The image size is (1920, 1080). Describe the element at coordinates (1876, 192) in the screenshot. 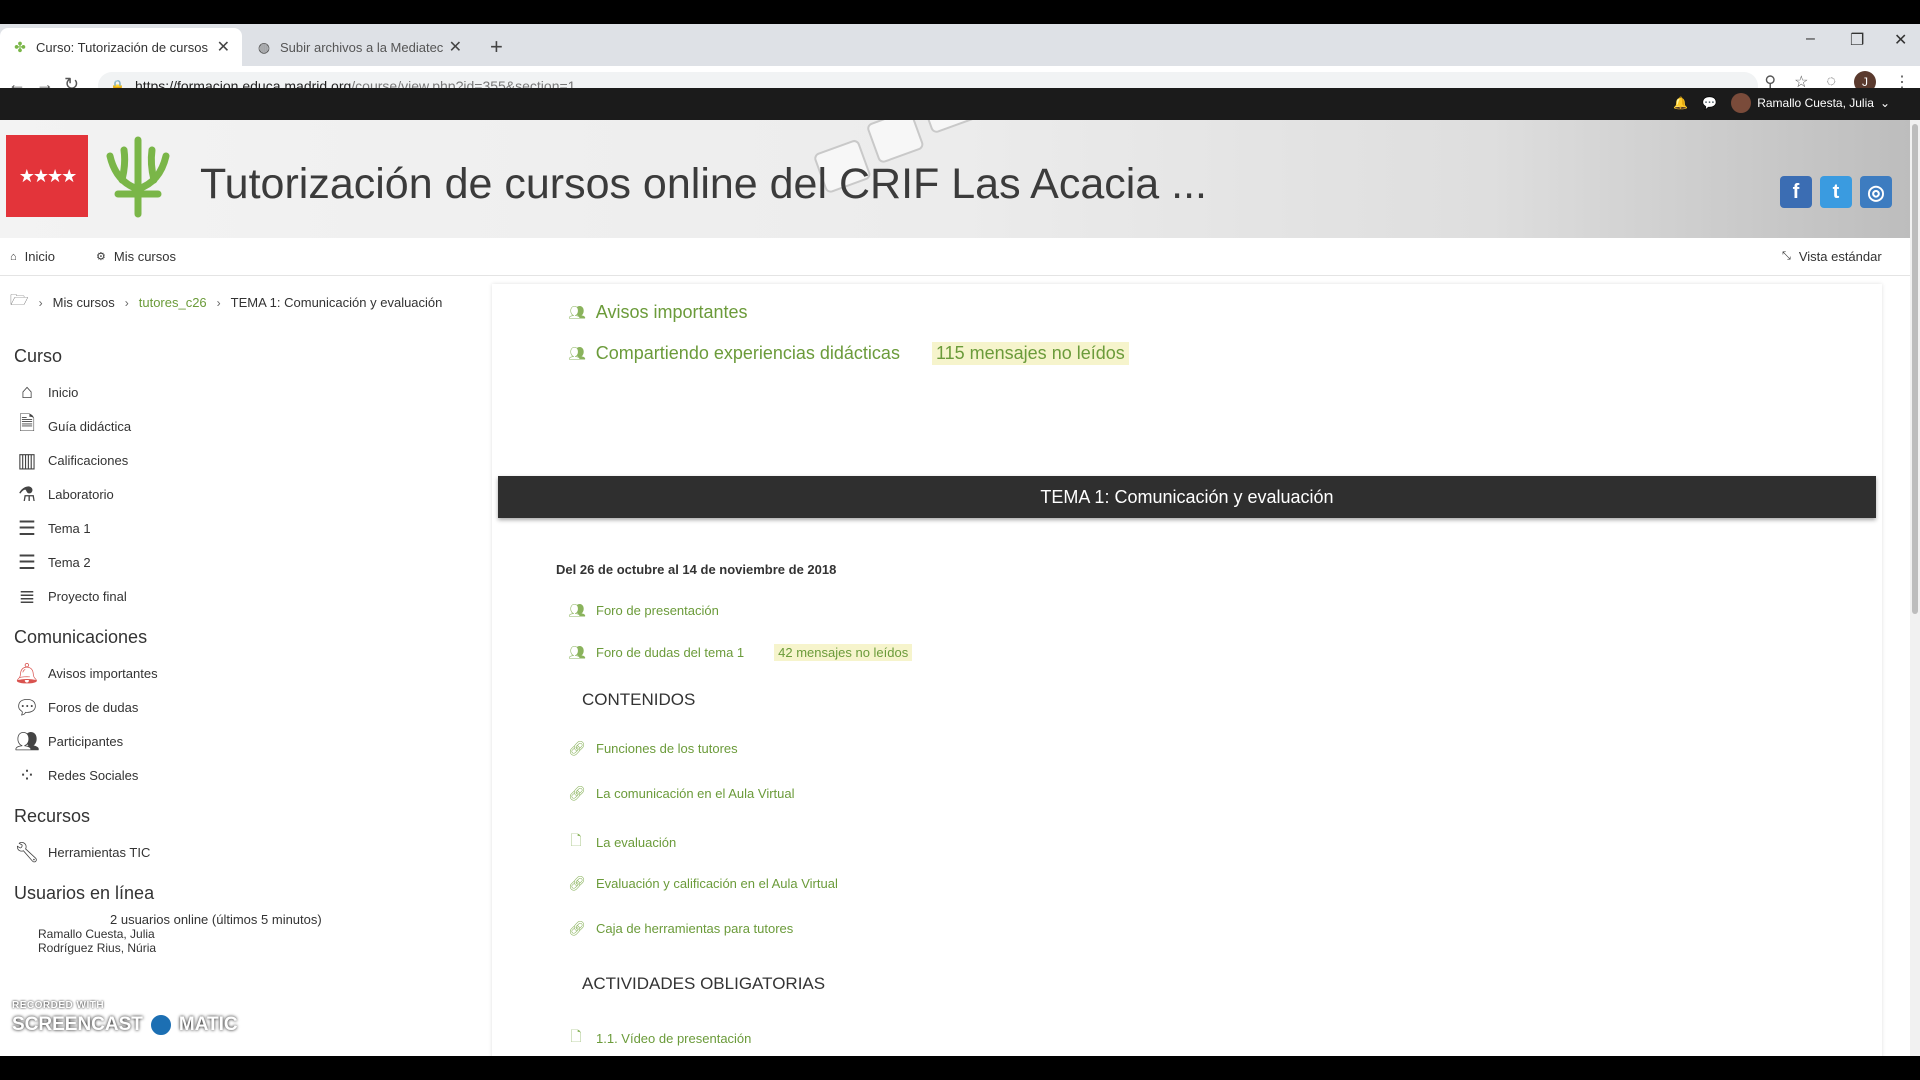

I see `instagram-icon: ◎` at that location.